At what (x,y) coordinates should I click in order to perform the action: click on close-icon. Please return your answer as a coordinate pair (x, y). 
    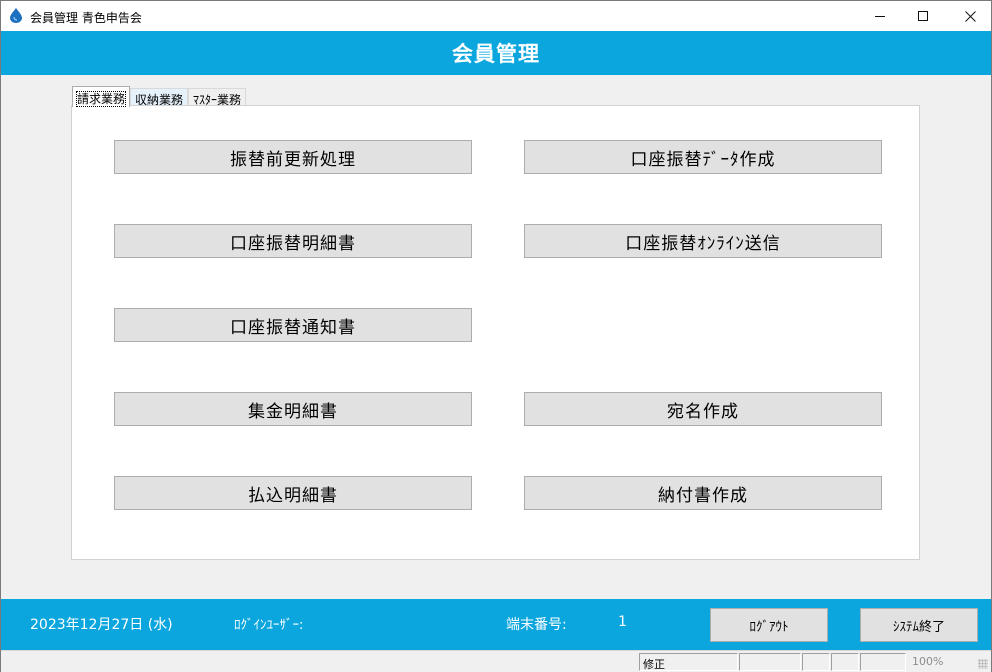
    Looking at the image, I should click on (970, 16).